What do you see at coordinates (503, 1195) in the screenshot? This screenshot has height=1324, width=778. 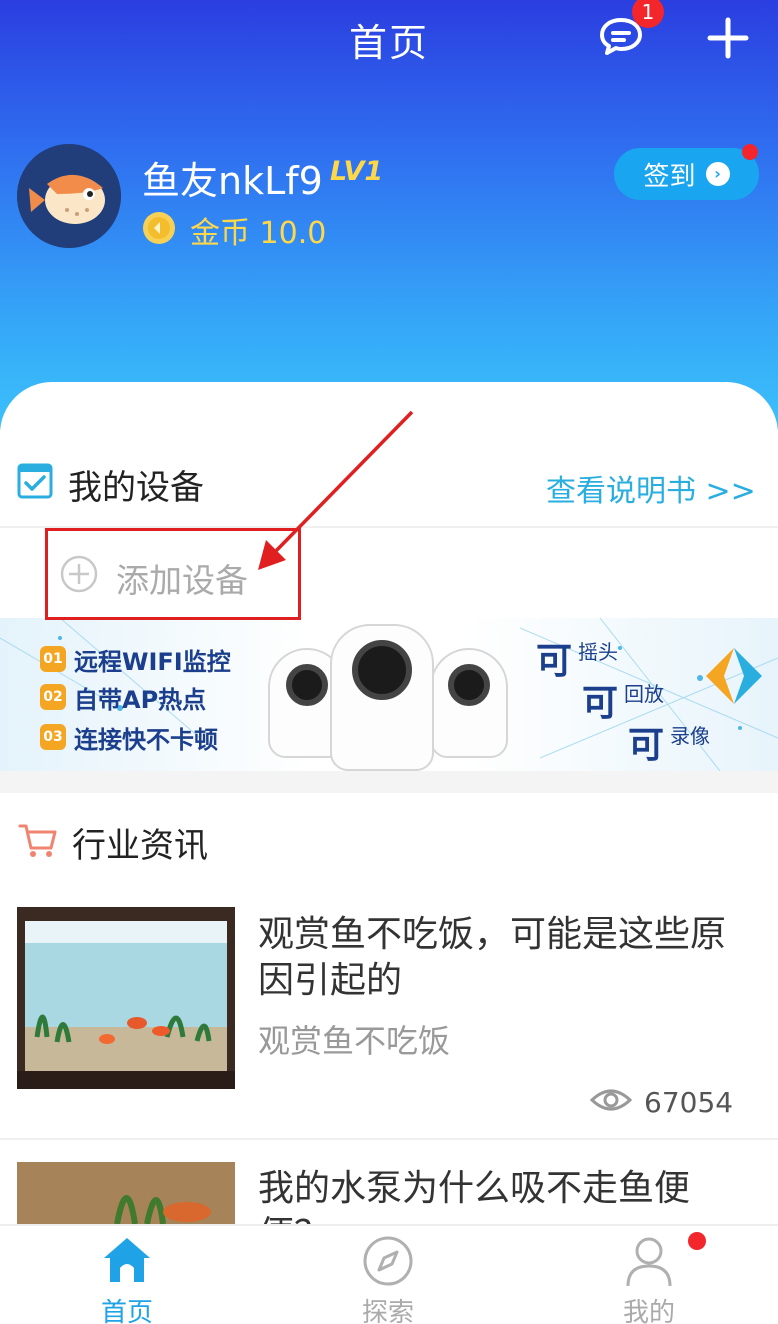 I see `article-title: 我的水泵为什么吸不走鱼便便？` at bounding box center [503, 1195].